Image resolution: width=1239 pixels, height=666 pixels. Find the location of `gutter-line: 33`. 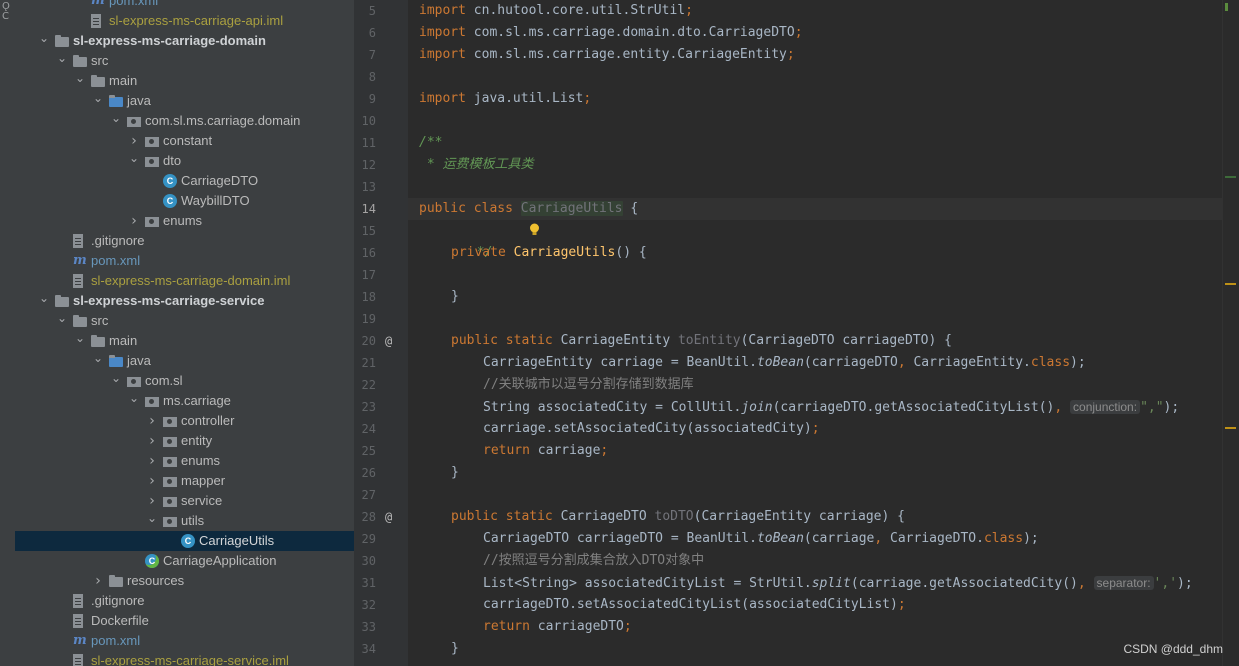

gutter-line: 33 is located at coordinates (381, 627).